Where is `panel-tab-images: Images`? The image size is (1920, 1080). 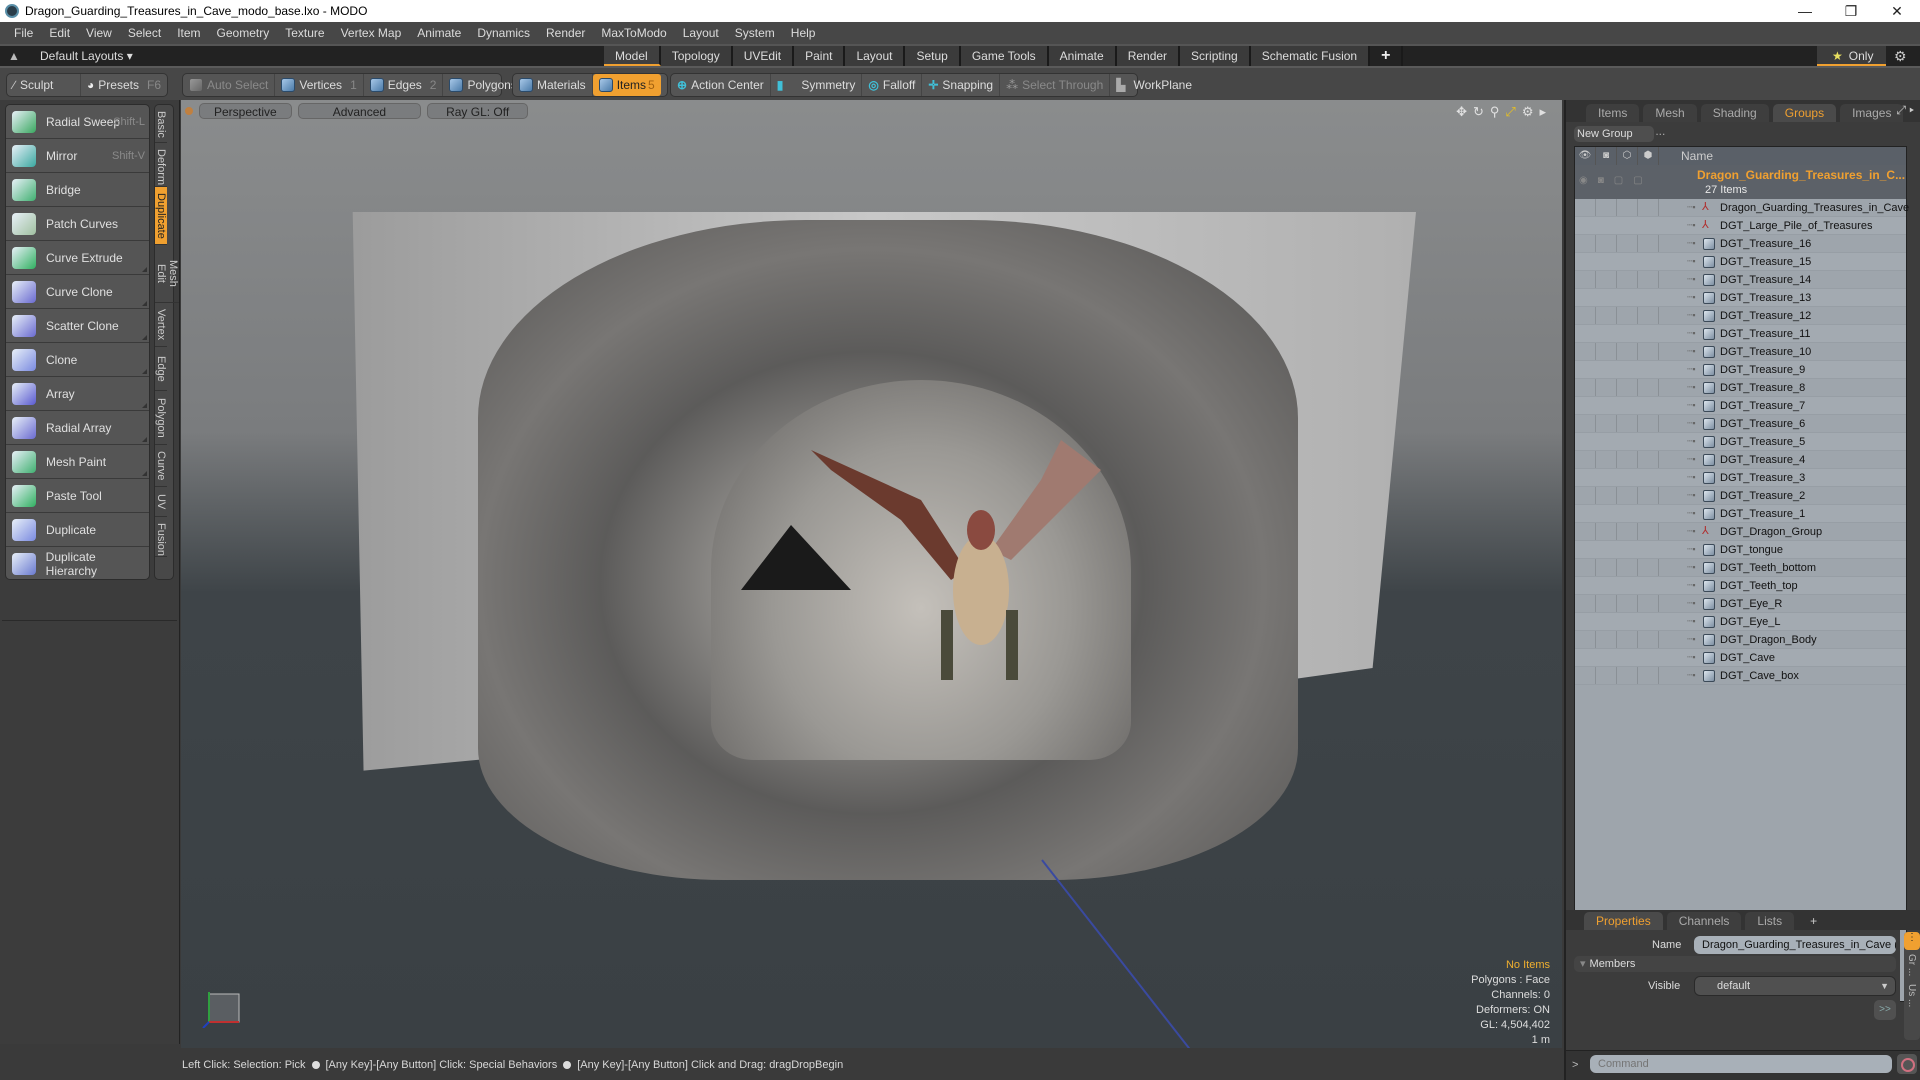 panel-tab-images: Images is located at coordinates (1872, 113).